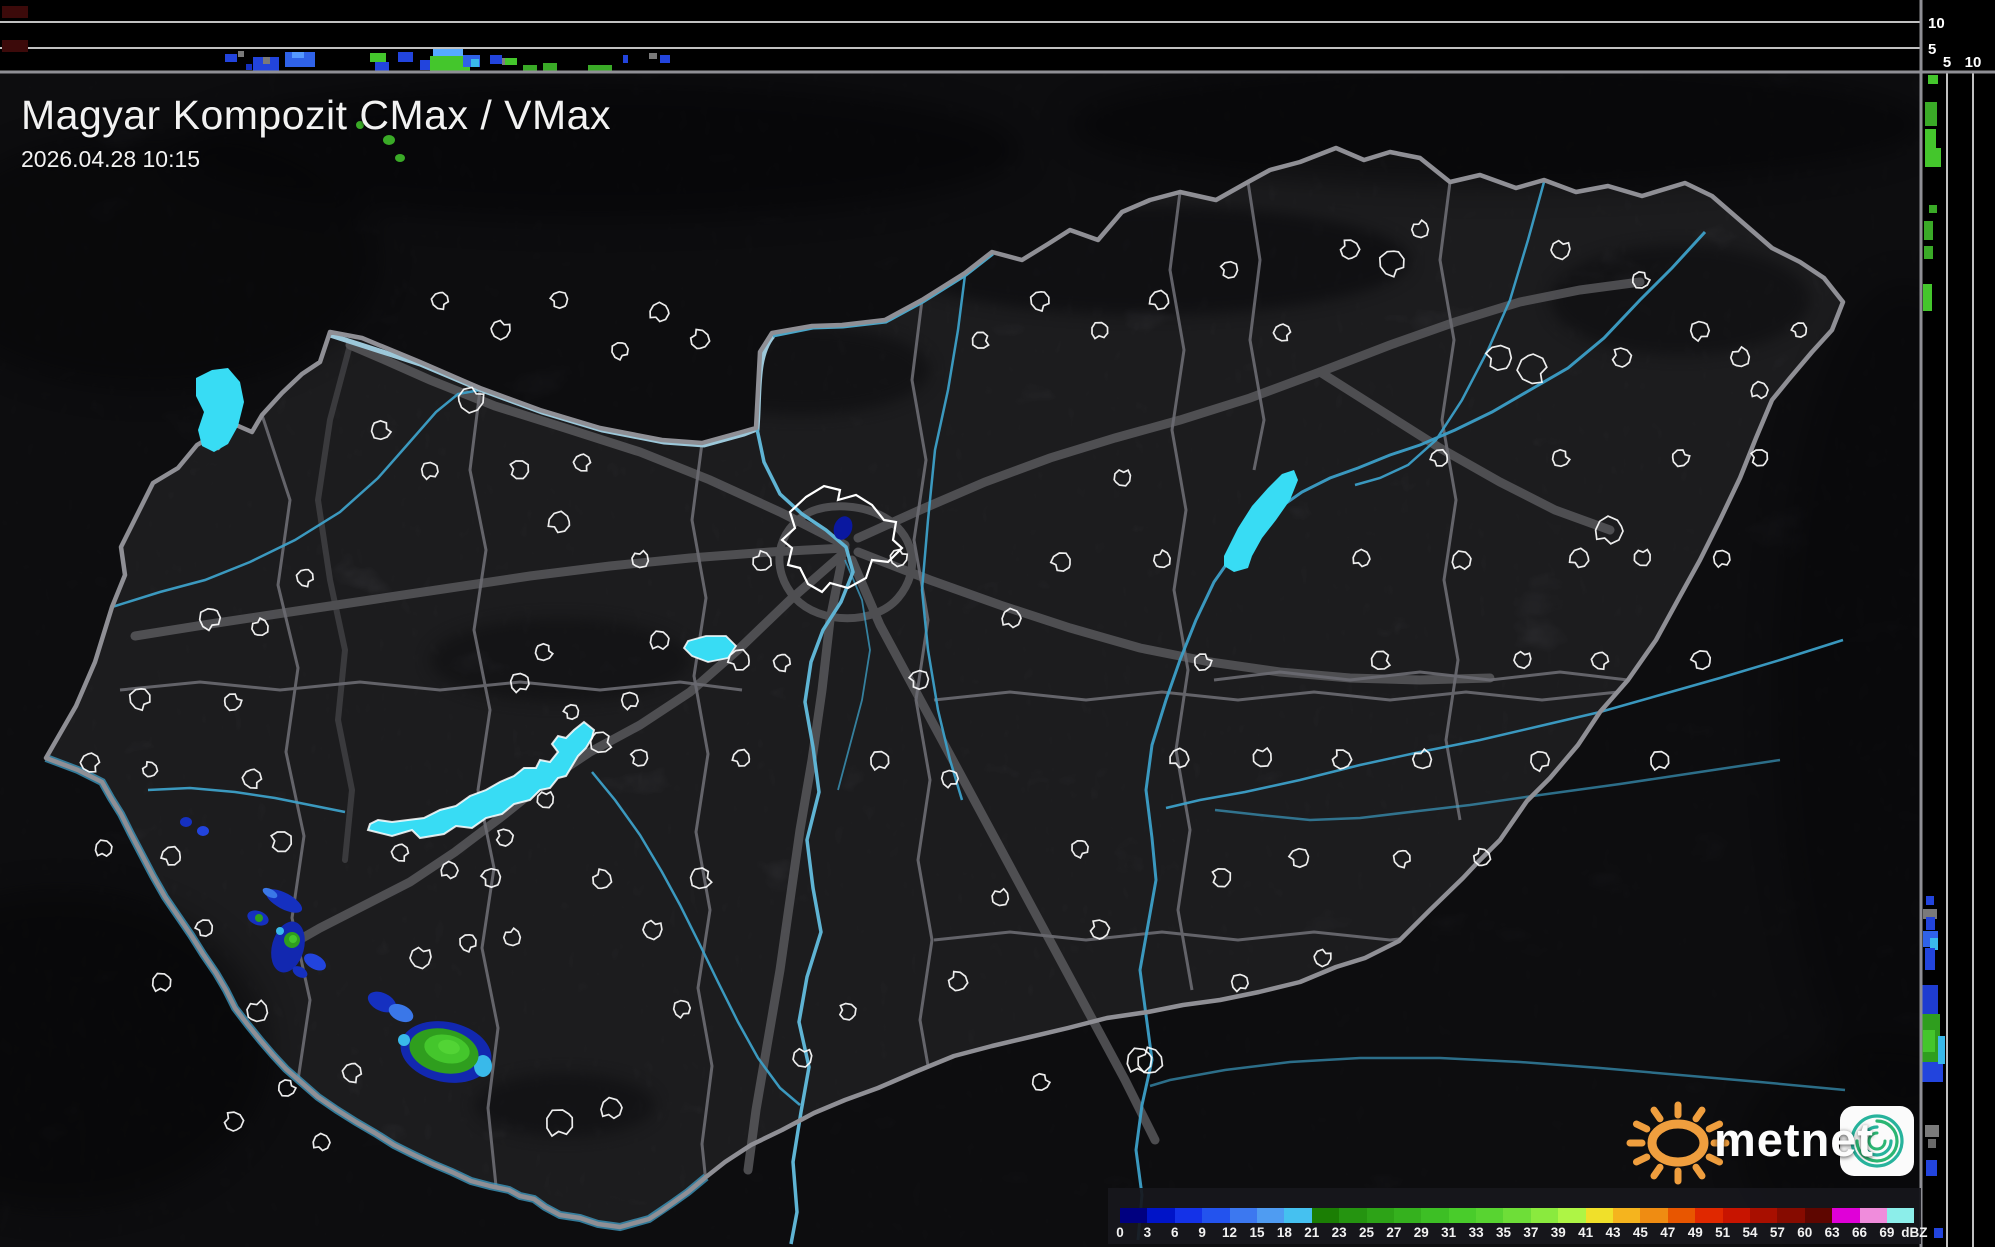 The width and height of the screenshot is (1995, 1247). What do you see at coordinates (1558, 1232) in the screenshot?
I see `legend-value: 39` at bounding box center [1558, 1232].